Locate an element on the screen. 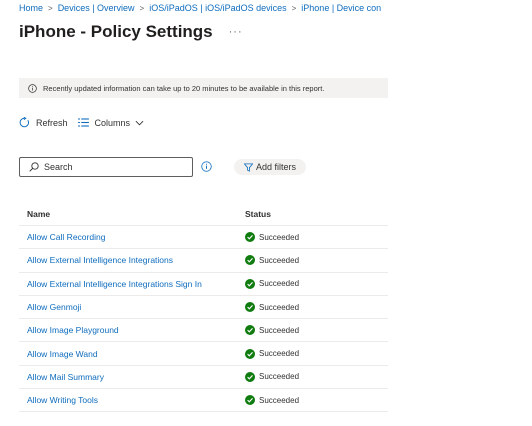  add-filters-button: Add filters is located at coordinates (270, 167).